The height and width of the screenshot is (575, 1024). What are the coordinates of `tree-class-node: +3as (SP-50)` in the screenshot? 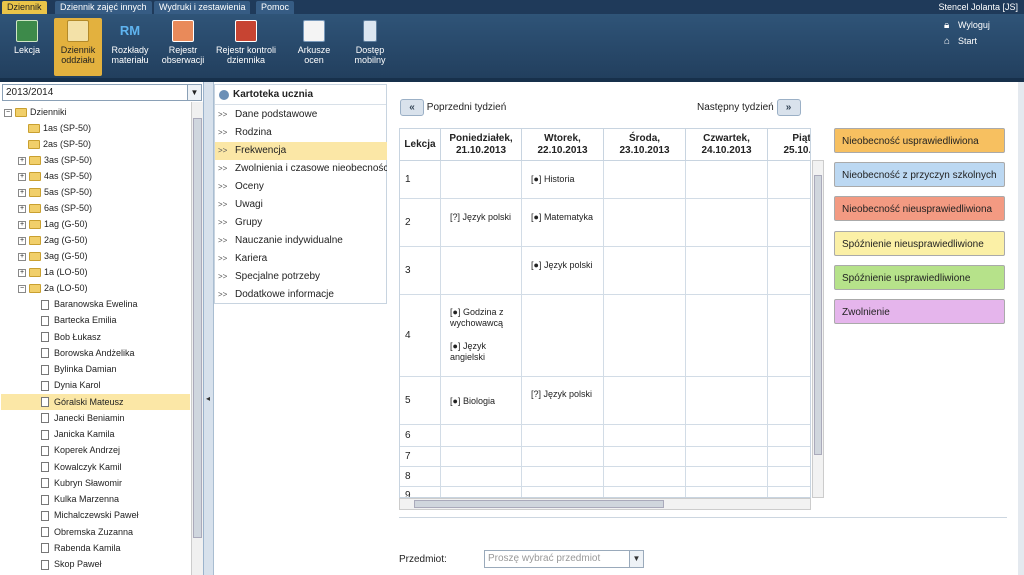 It's located at (55, 160).